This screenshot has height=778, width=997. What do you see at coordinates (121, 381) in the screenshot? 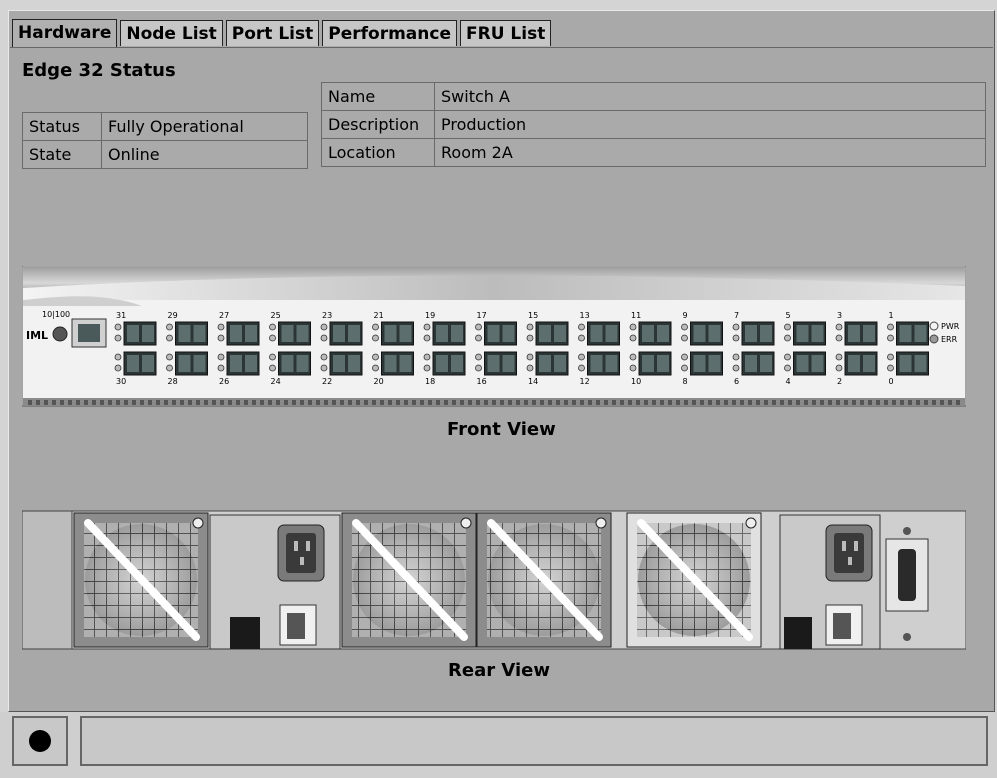
I see `port-number-bottom: 30` at bounding box center [121, 381].